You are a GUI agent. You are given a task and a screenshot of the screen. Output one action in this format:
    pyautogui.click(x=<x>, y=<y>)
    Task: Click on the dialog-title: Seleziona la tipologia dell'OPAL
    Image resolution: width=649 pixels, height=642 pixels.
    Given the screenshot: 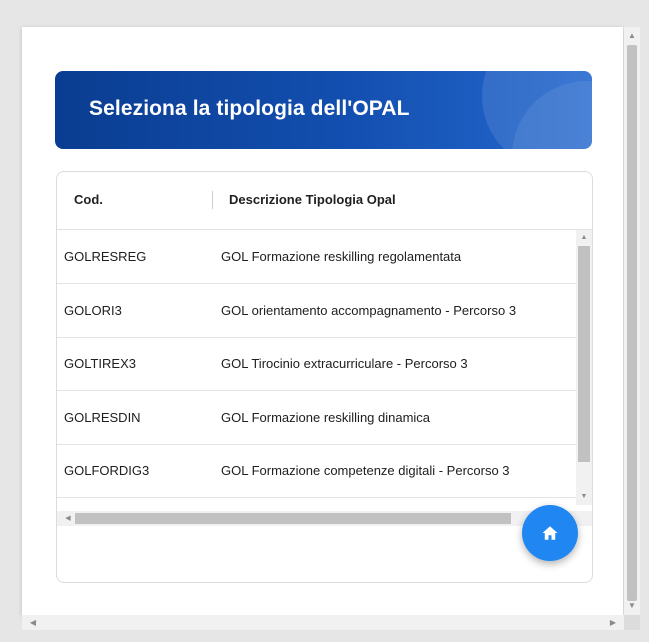 What is the action you would take?
    pyautogui.click(x=249, y=108)
    